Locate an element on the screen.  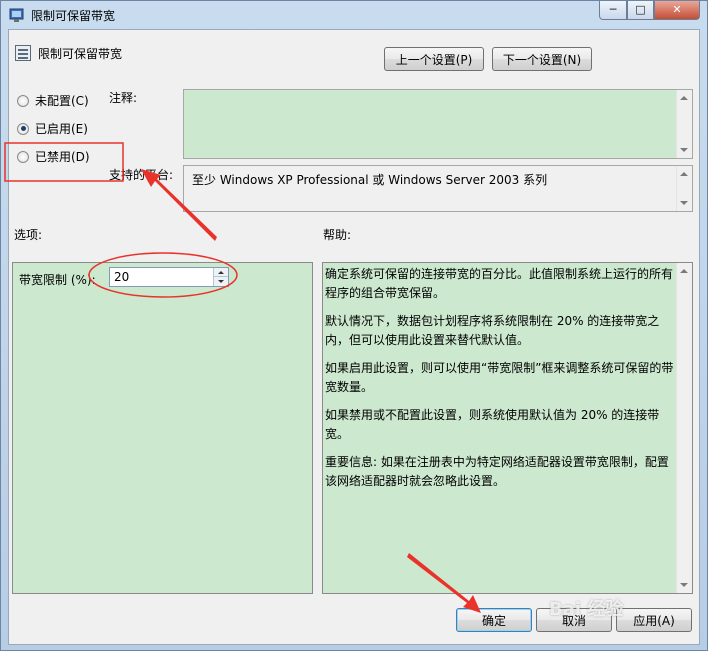
setting-title: 限制可保留带宽 is located at coordinates (80, 54).